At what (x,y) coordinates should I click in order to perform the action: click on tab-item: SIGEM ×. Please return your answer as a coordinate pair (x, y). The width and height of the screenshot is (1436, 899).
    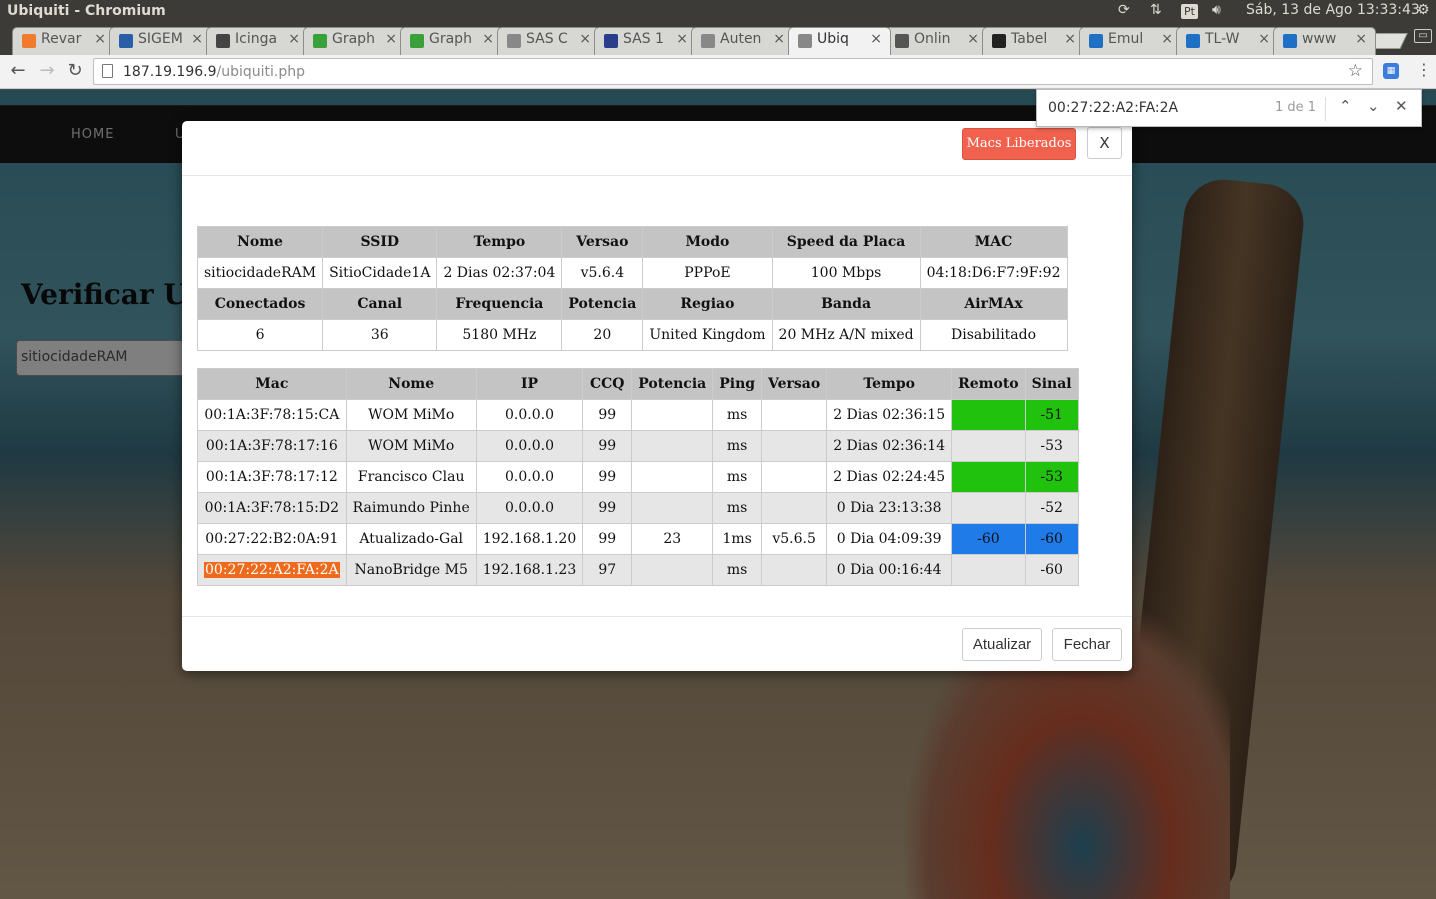
    Looking at the image, I should click on (160, 41).